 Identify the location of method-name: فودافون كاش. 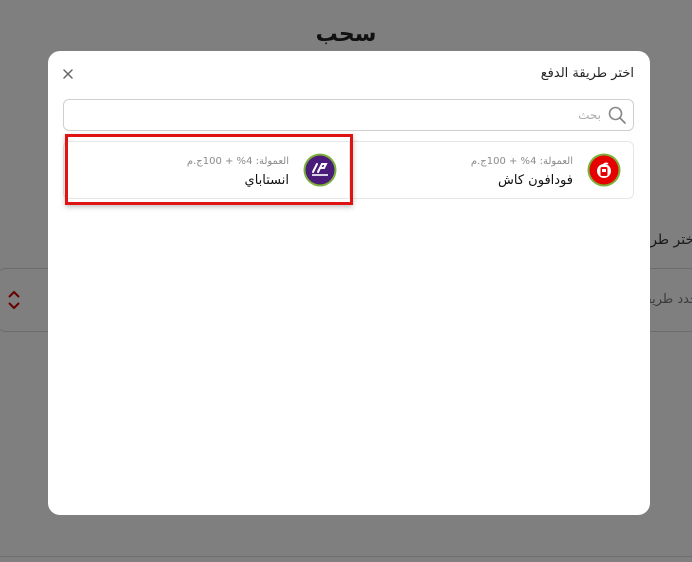
(535, 180).